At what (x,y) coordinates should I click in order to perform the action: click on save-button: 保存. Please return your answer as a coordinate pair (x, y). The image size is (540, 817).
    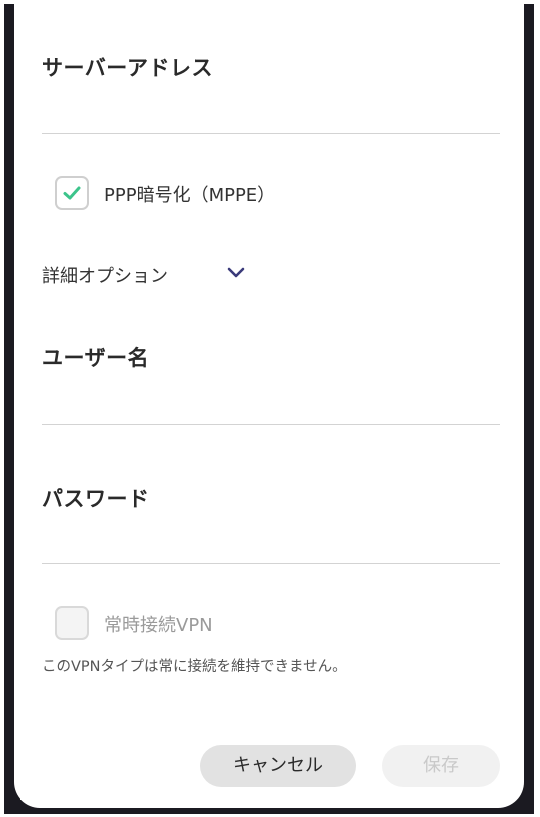
    Looking at the image, I should click on (441, 766).